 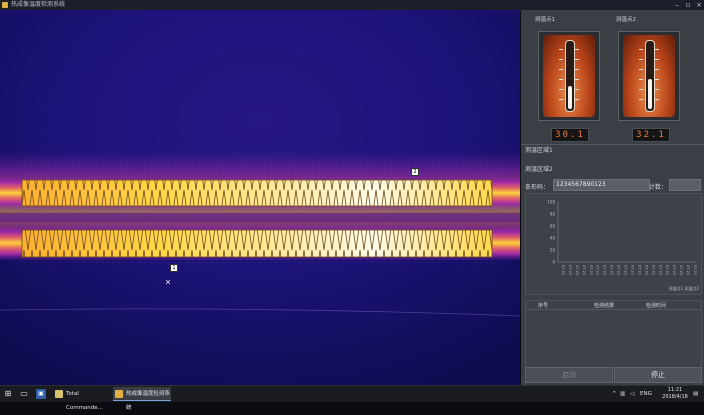 I want to click on sensor-2-thermometer, so click(x=649, y=76).